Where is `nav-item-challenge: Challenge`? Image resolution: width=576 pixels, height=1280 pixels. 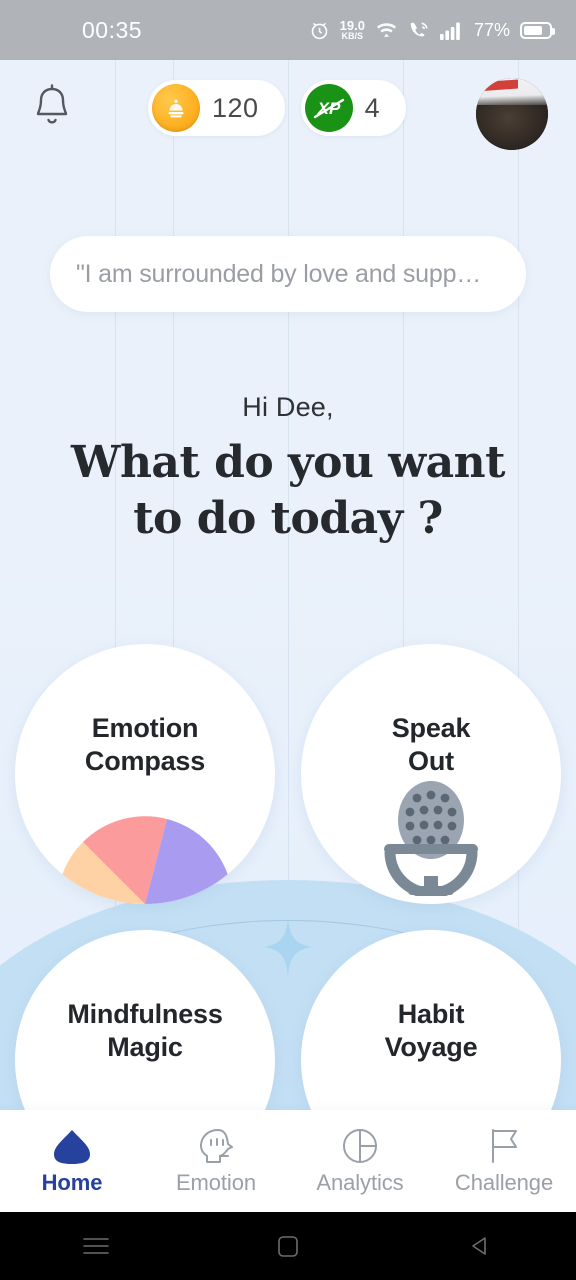
nav-item-challenge: Challenge is located at coordinates (504, 1161).